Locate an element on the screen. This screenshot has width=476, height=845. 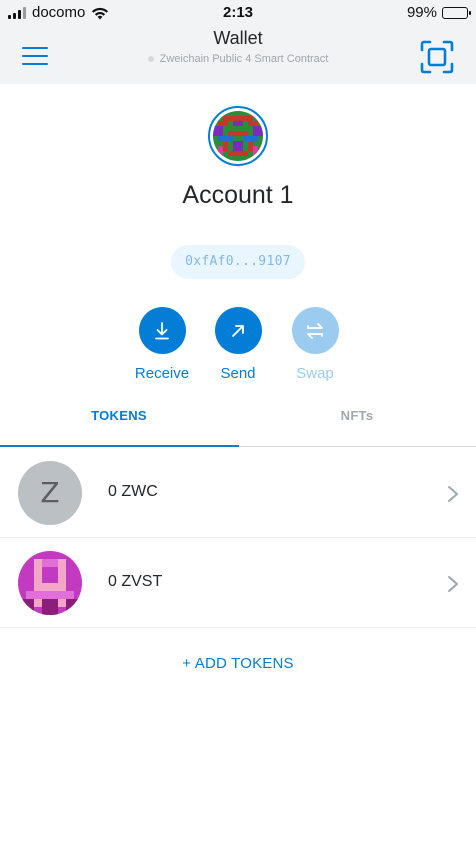
send-button: Send is located at coordinates (238, 344).